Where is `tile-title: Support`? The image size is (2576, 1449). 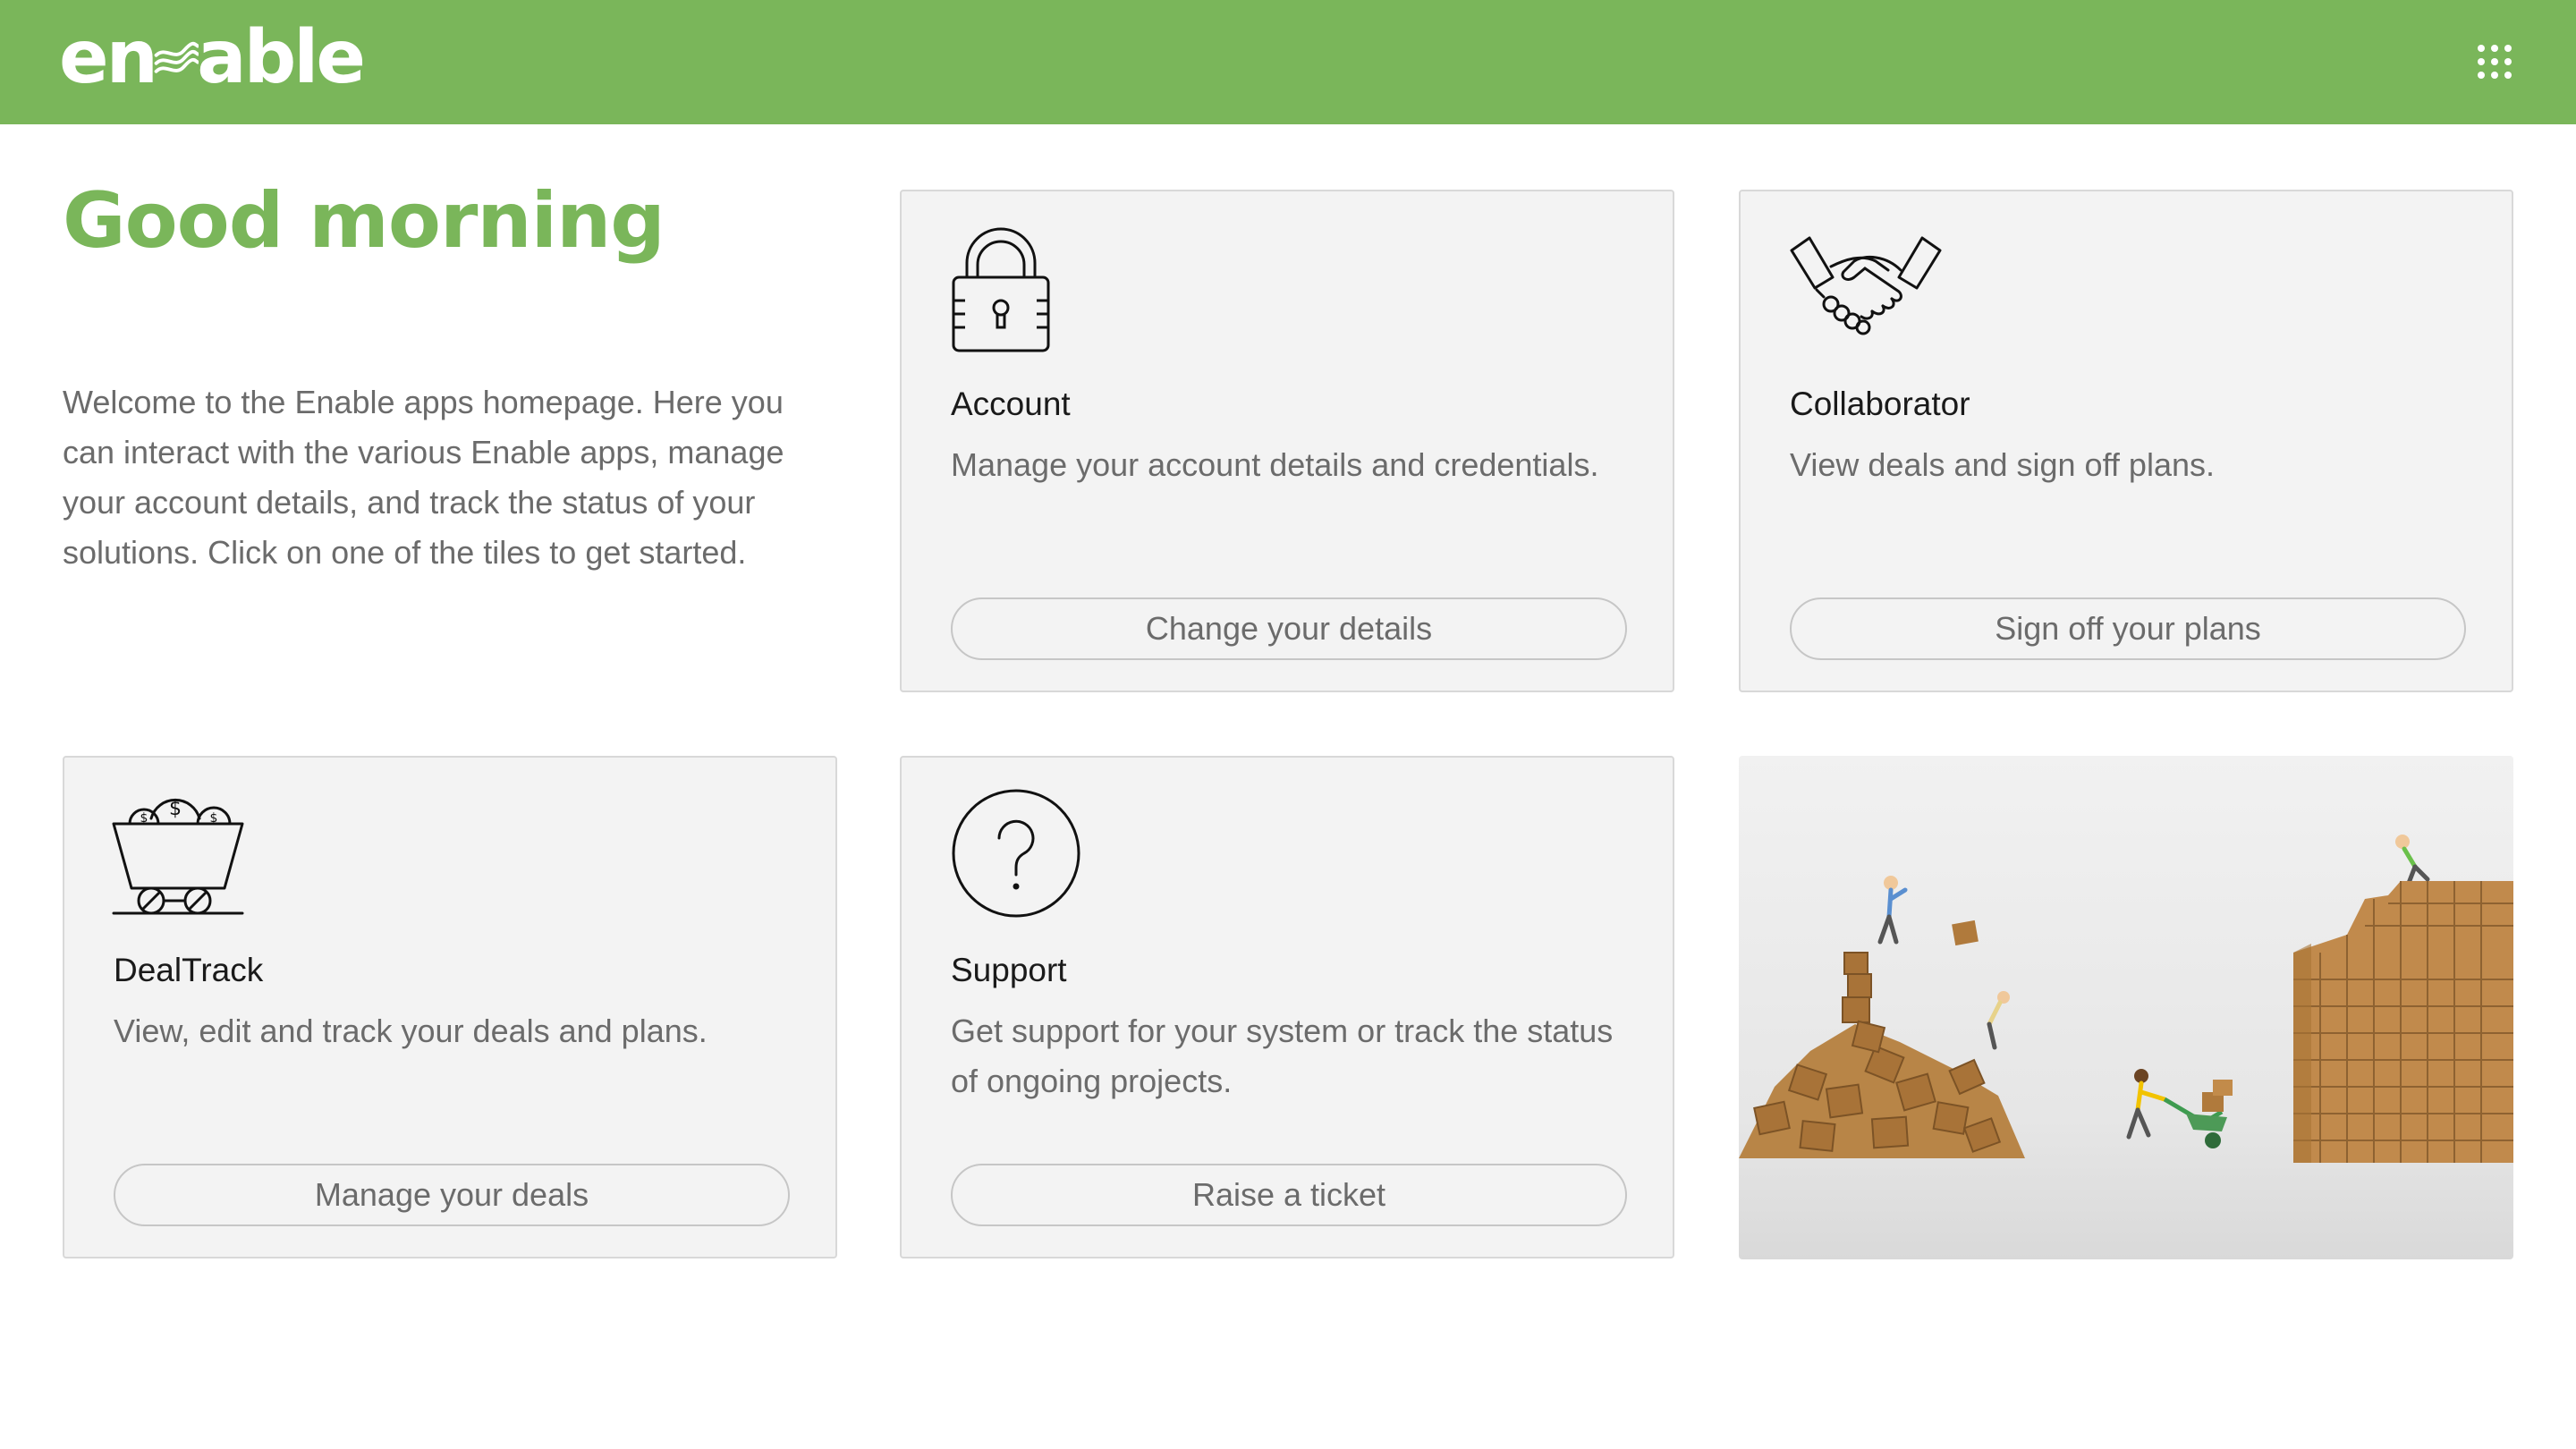
tile-title: Support is located at coordinates (1009, 970).